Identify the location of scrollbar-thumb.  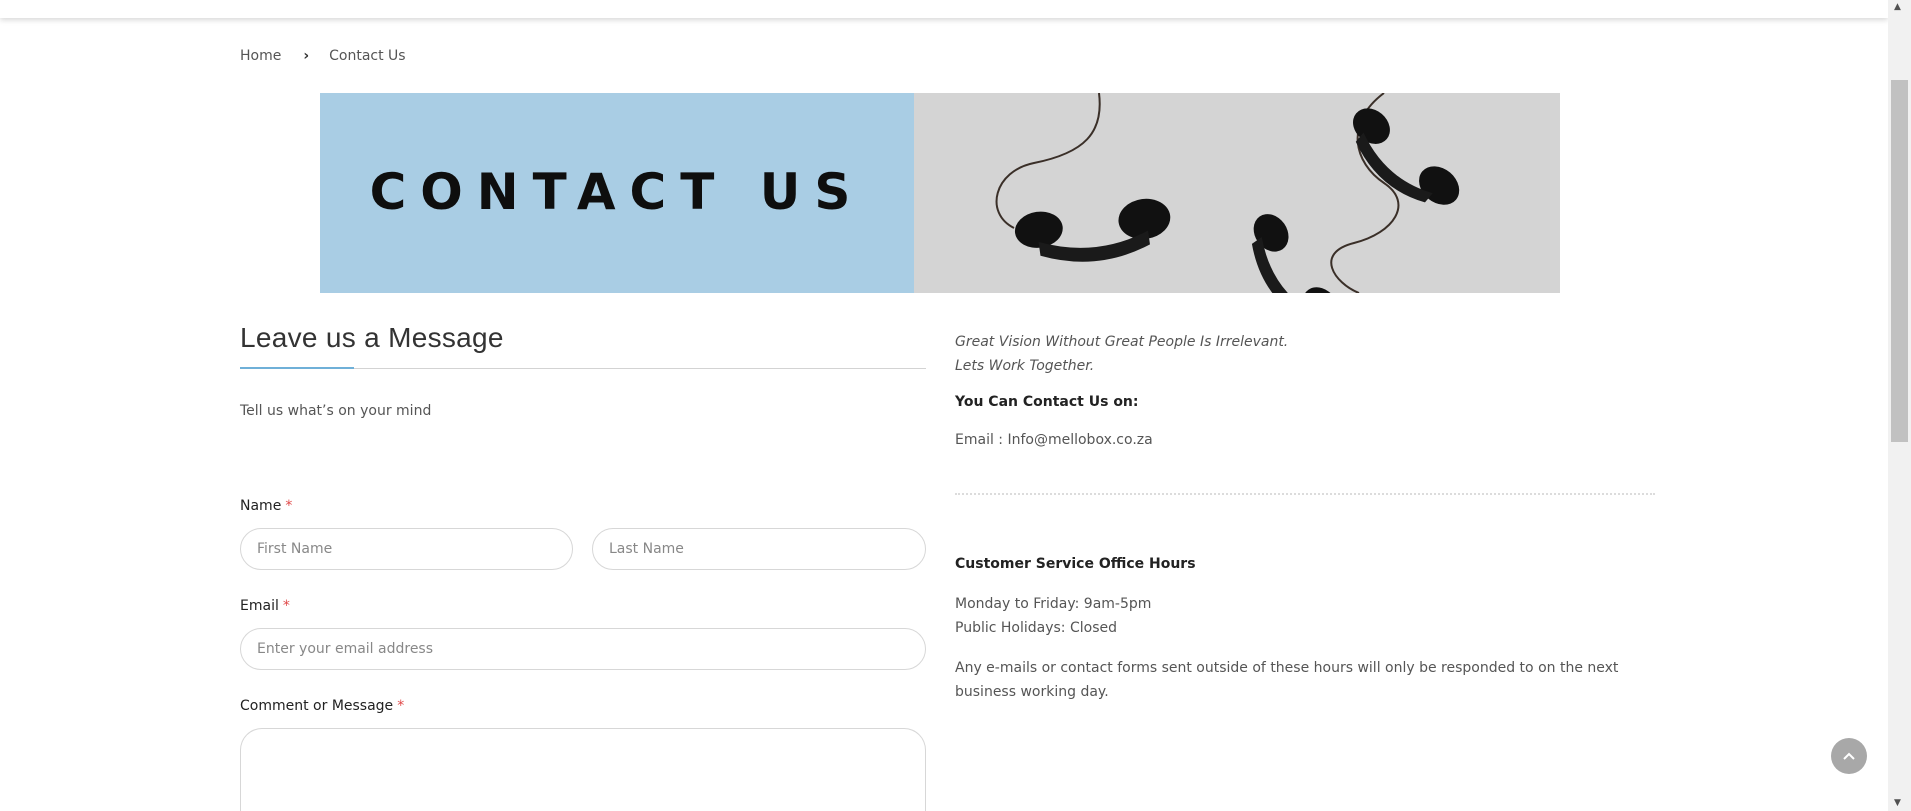
(1899, 261).